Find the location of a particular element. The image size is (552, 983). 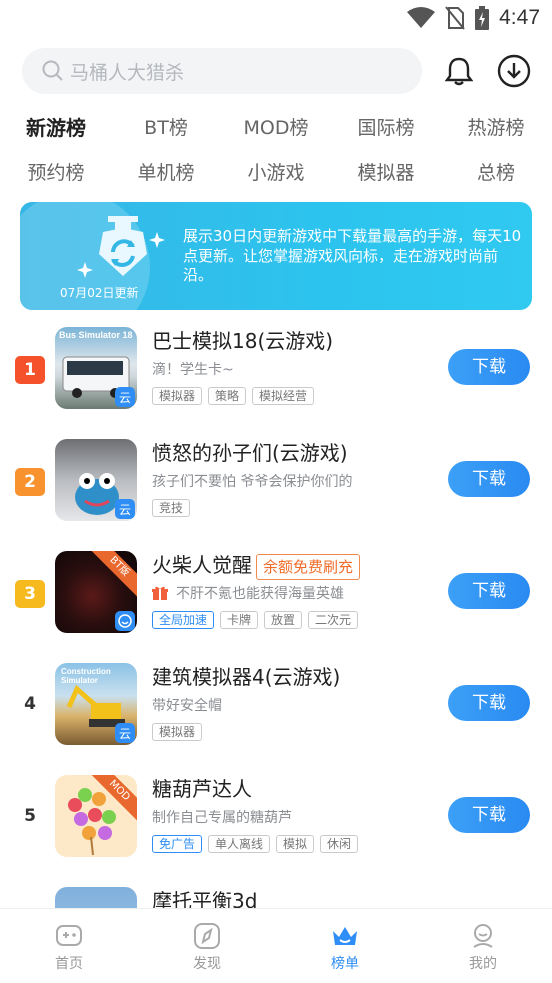

profile-icon is located at coordinates (483, 936).